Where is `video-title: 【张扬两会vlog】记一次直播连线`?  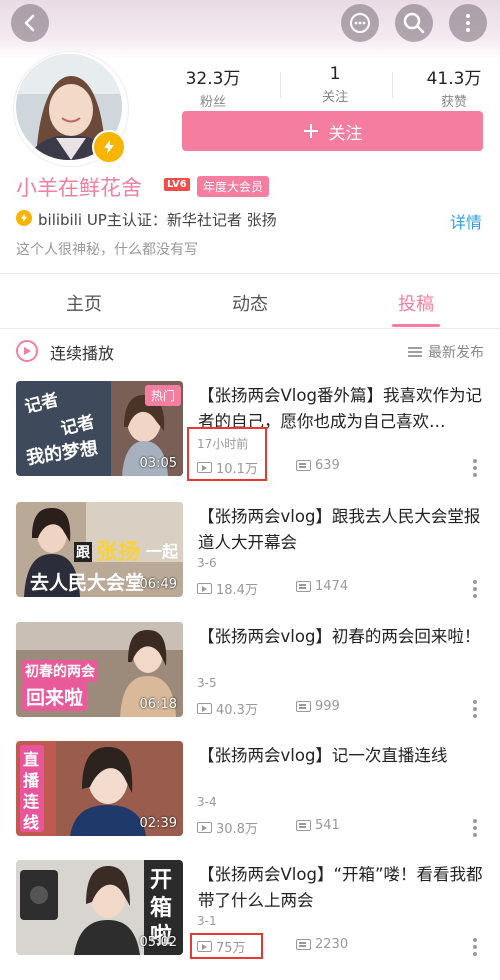 video-title: 【张扬两会vlog】记一次直播连线 is located at coordinates (343, 756).